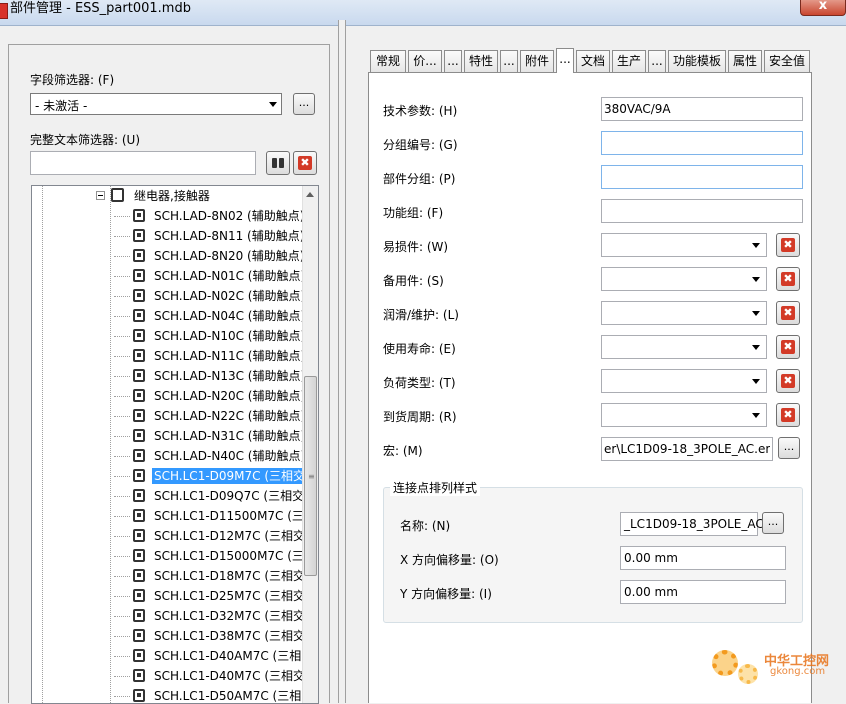 The image size is (846, 704). I want to click on tree-item: SCH.LAD-N02C (辅助触点), so click(168, 296).